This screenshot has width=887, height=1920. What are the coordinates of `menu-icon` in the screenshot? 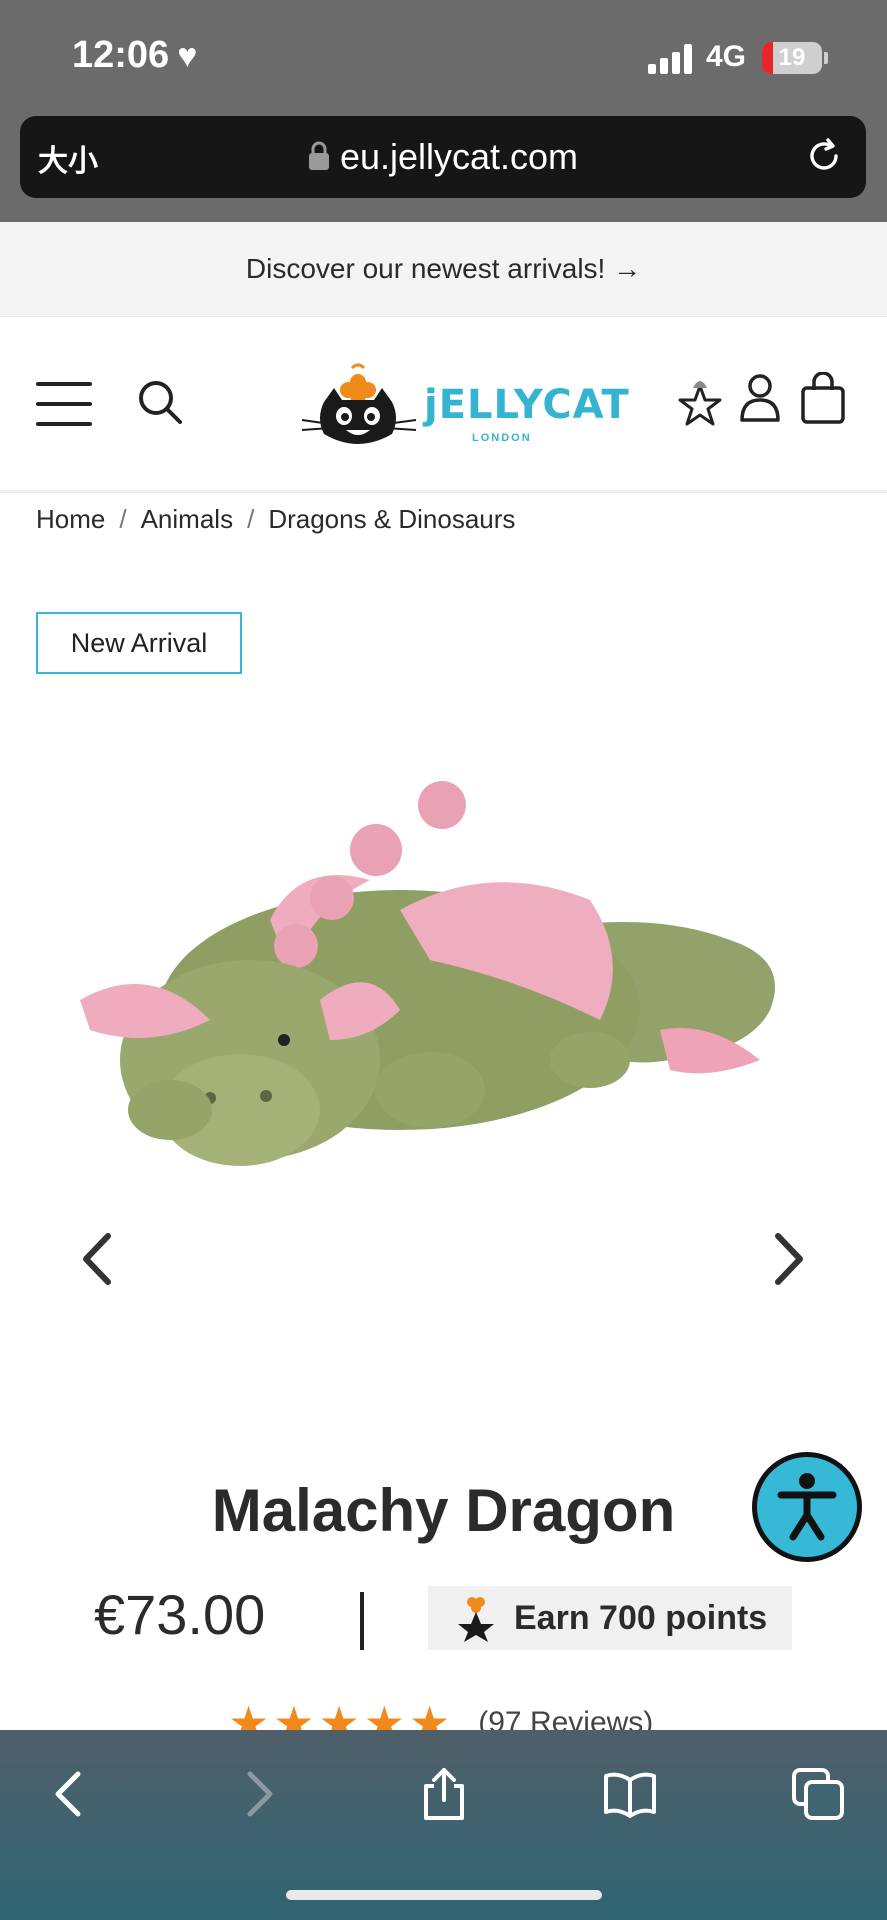 It's located at (64, 404).